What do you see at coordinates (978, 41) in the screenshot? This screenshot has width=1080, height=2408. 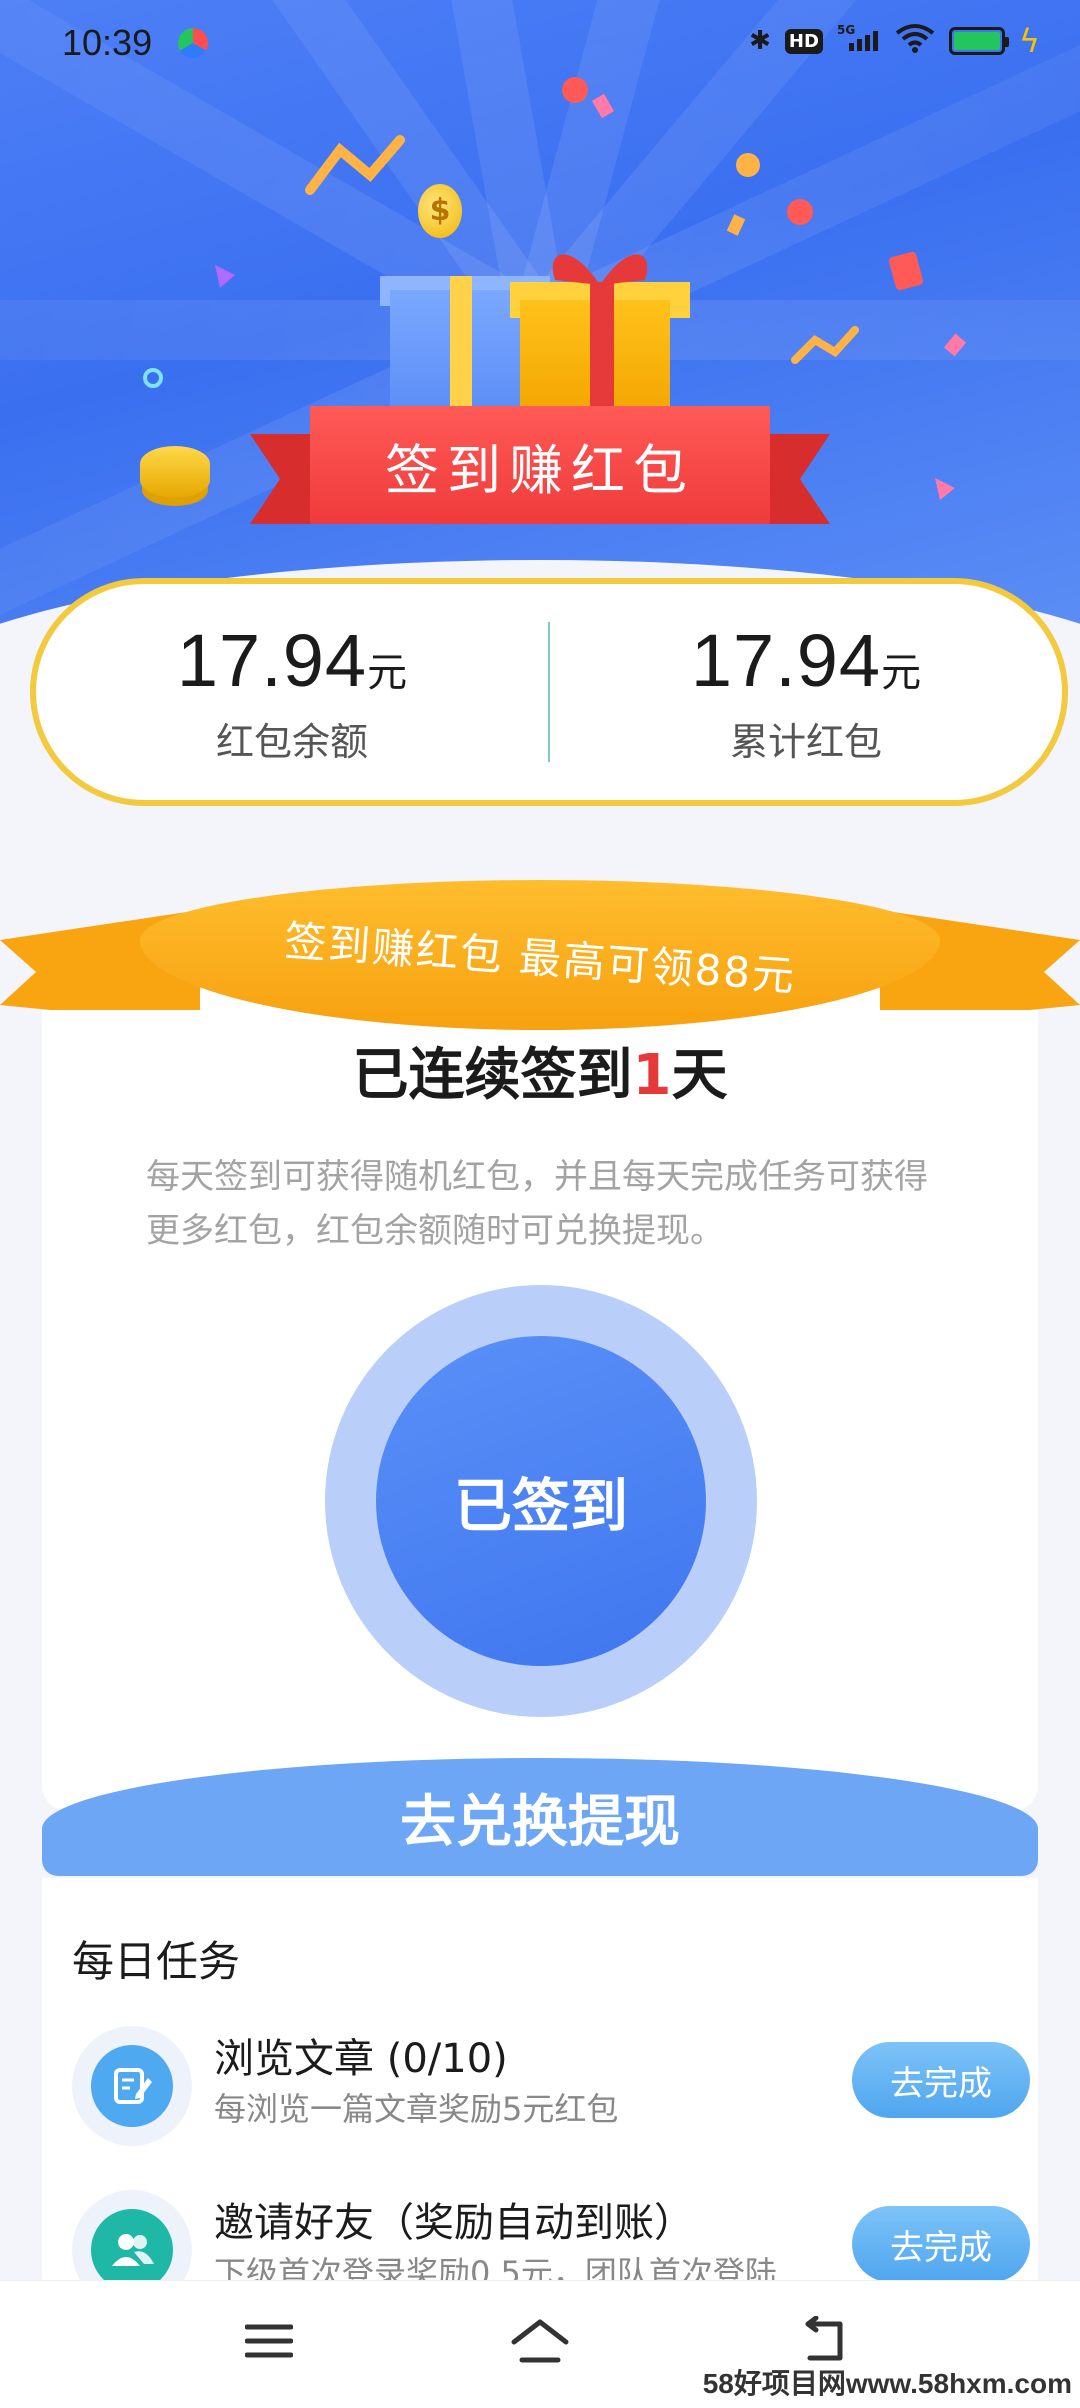 I see `battery-icon` at bounding box center [978, 41].